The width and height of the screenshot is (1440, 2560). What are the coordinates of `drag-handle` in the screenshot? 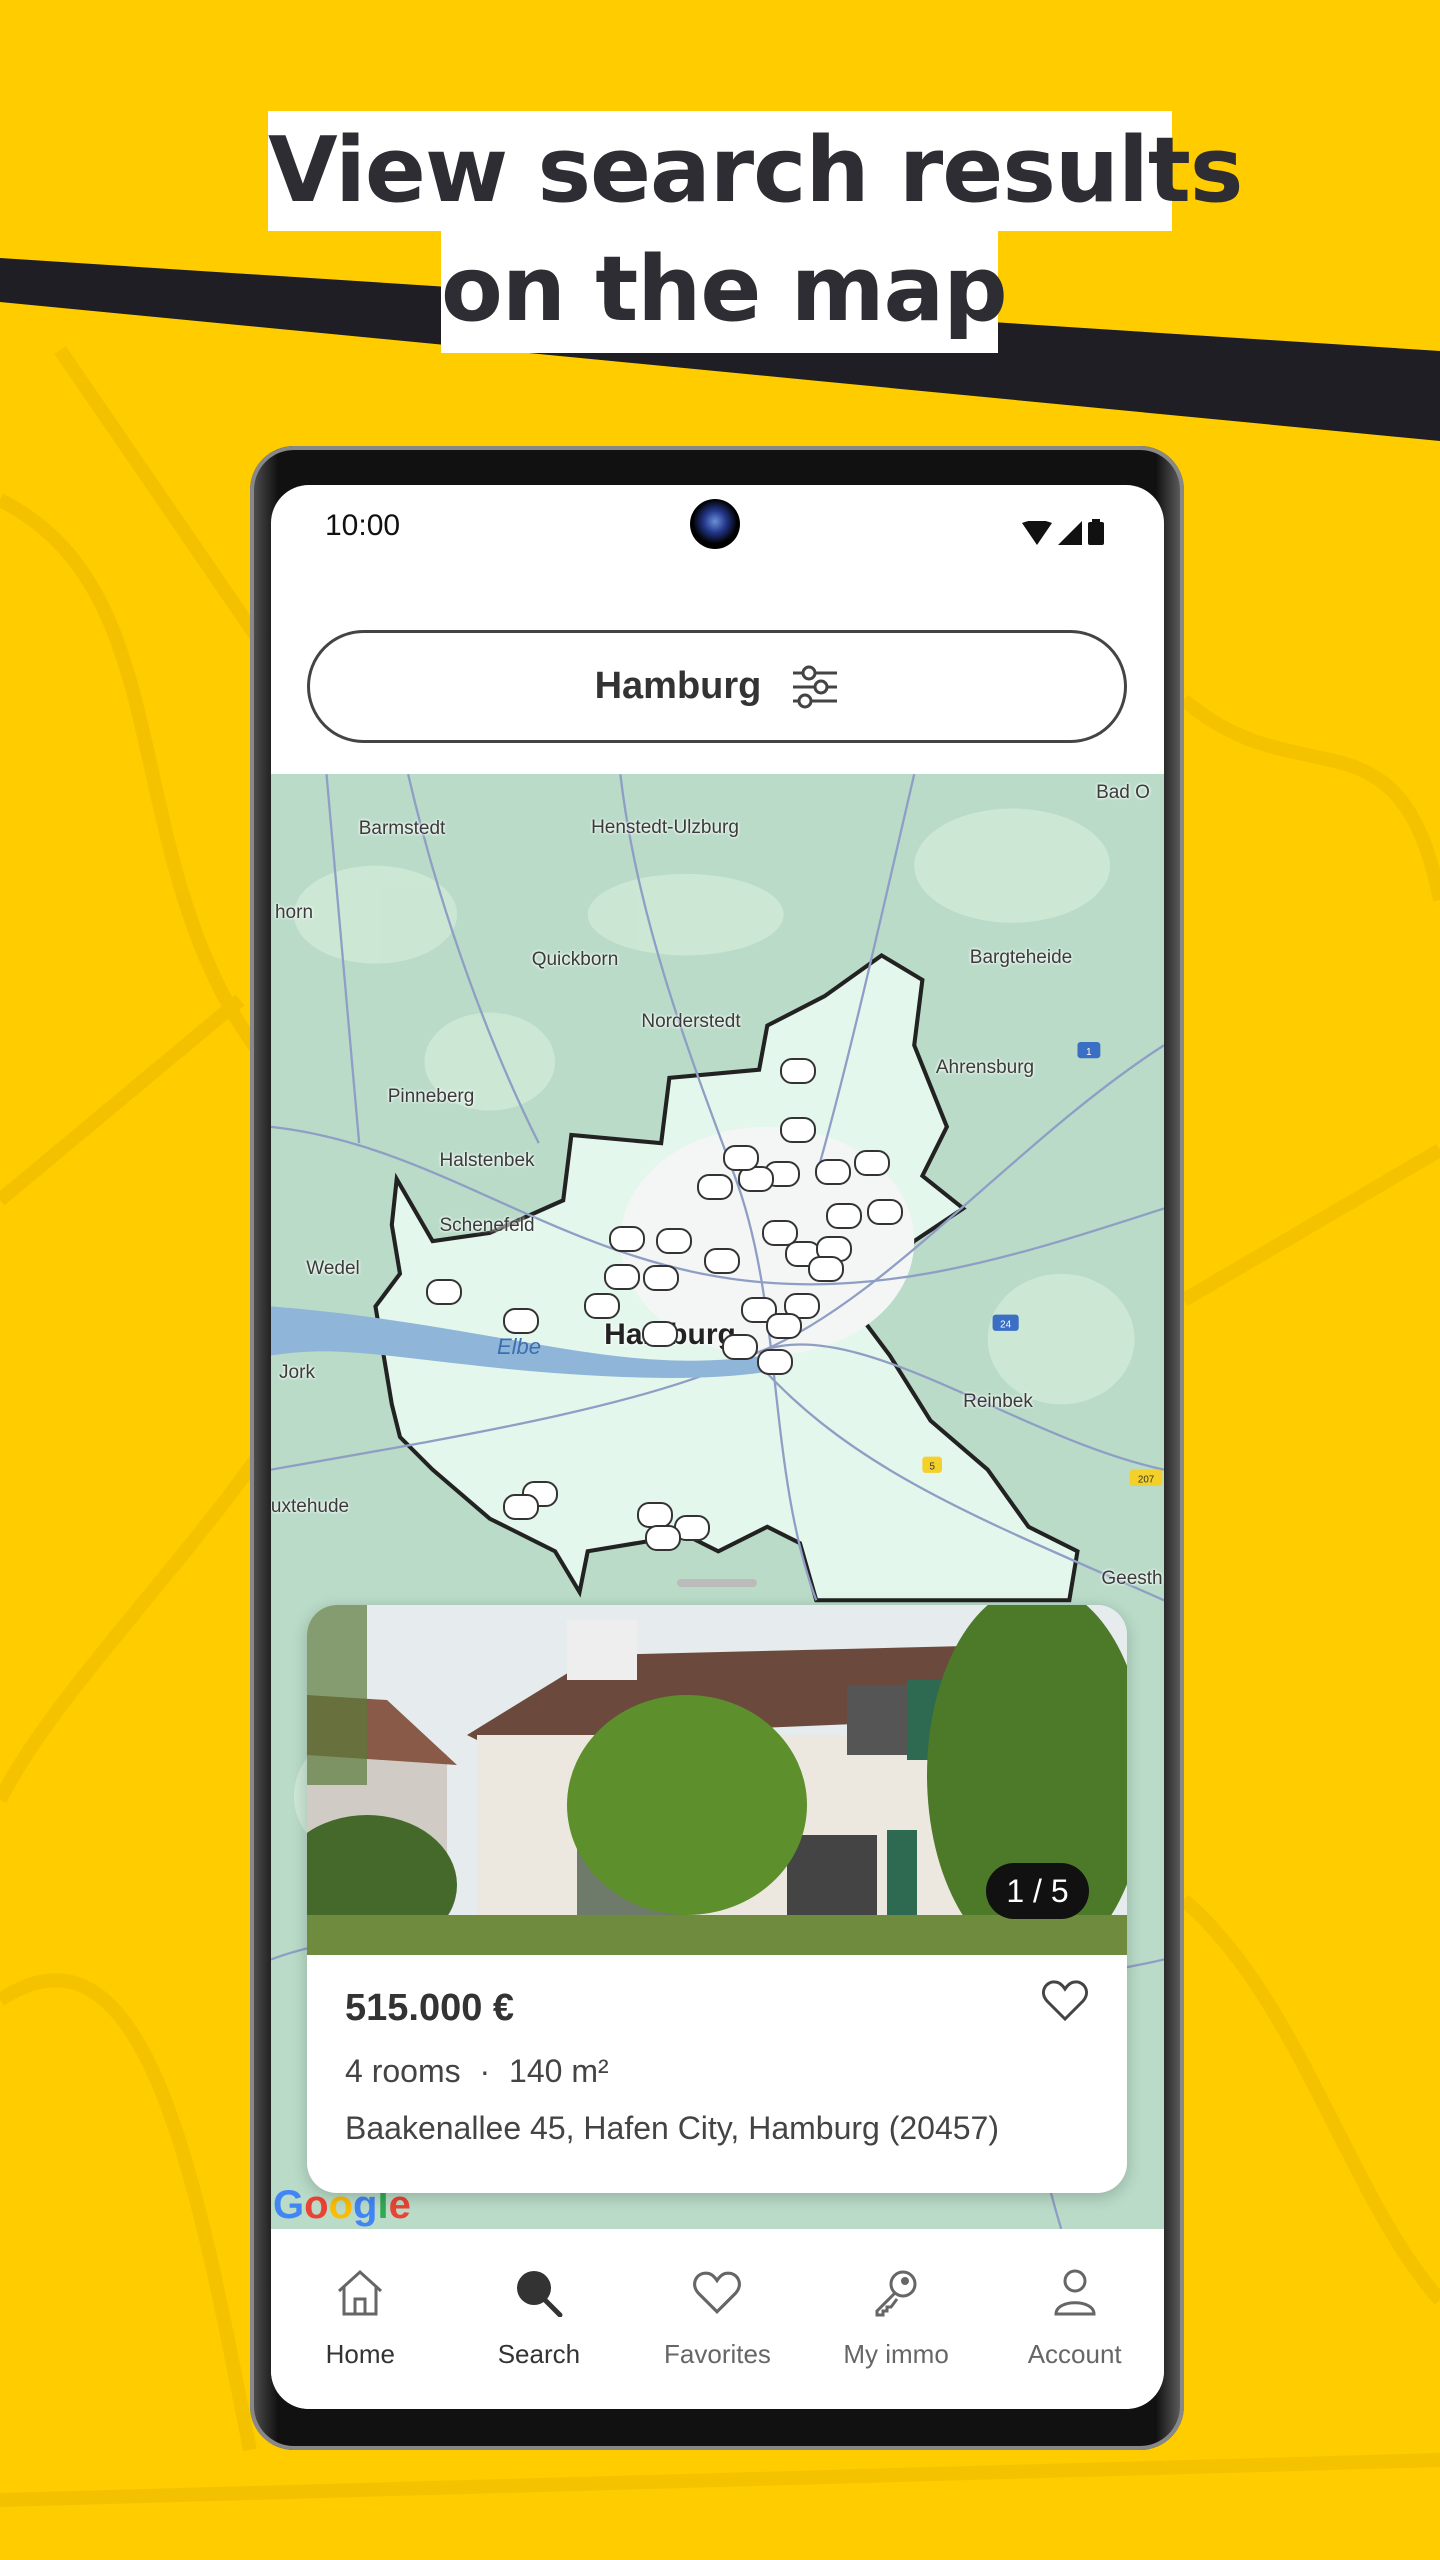 It's located at (717, 1583).